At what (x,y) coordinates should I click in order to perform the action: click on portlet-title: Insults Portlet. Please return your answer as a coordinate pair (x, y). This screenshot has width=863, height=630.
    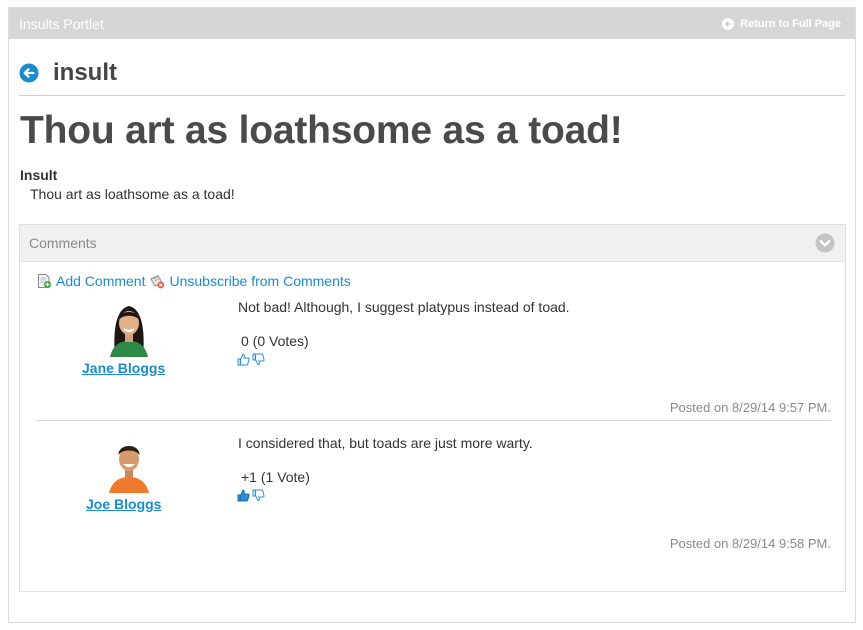
    Looking at the image, I should click on (61, 23).